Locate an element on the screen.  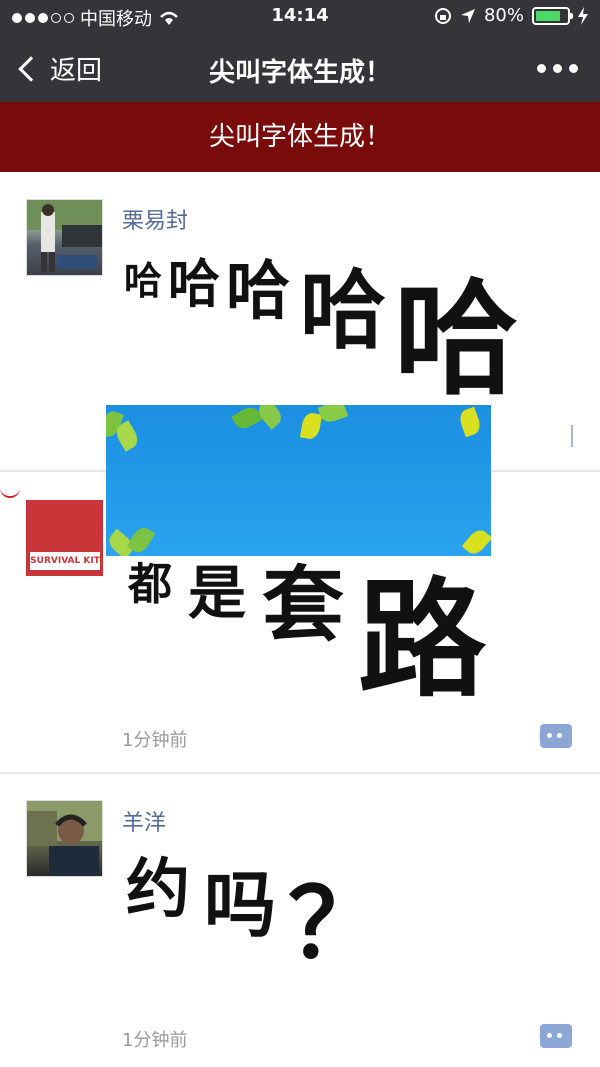
ad-banner is located at coordinates (298, 480).